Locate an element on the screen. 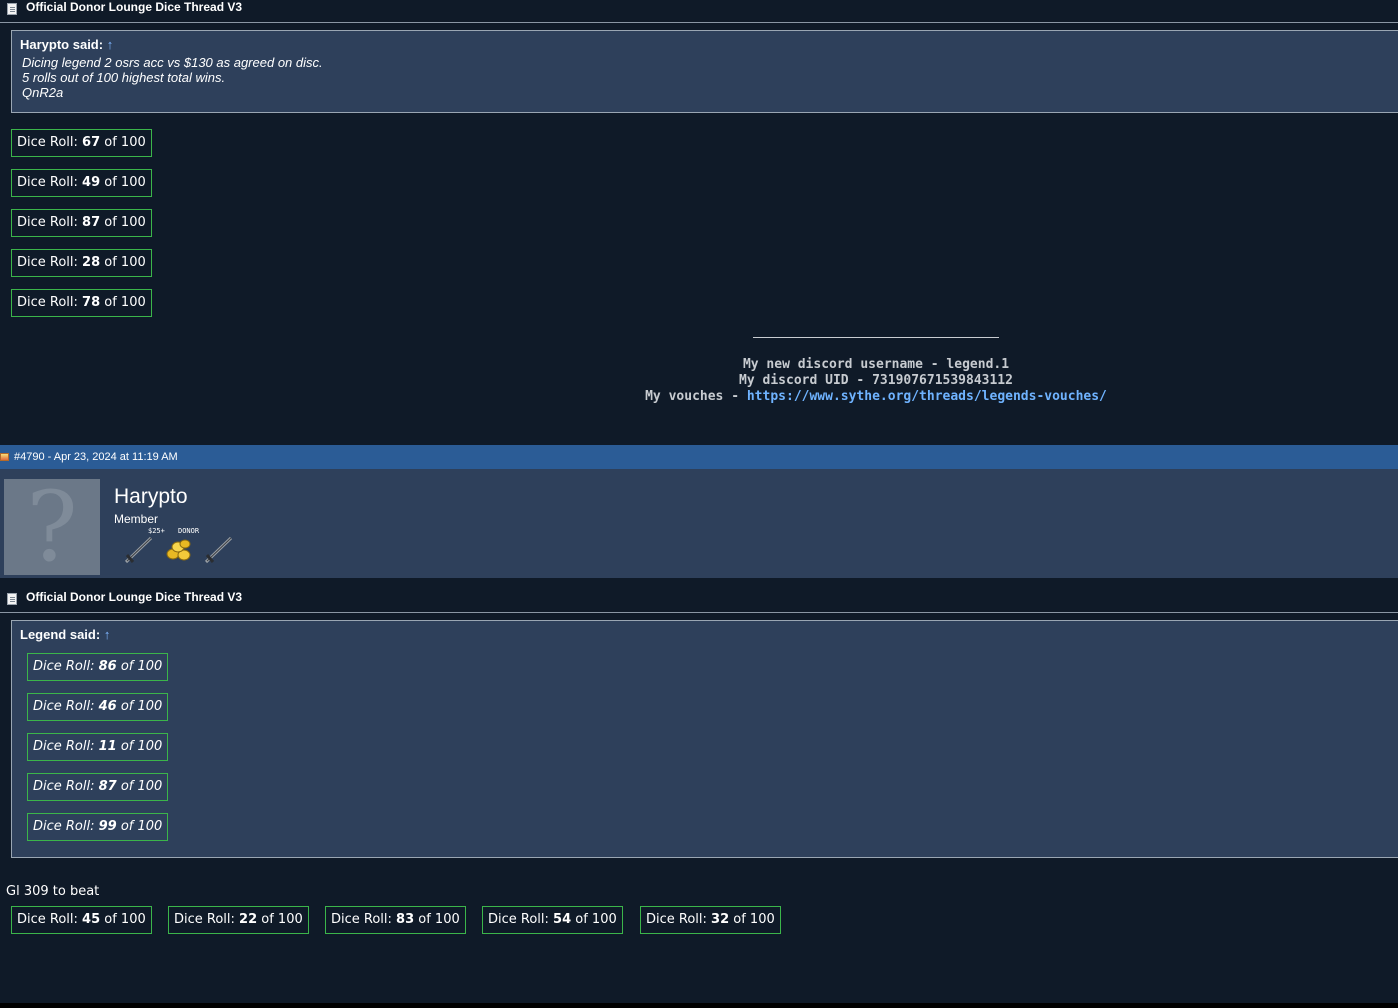  avatar: ? is located at coordinates (52, 527).